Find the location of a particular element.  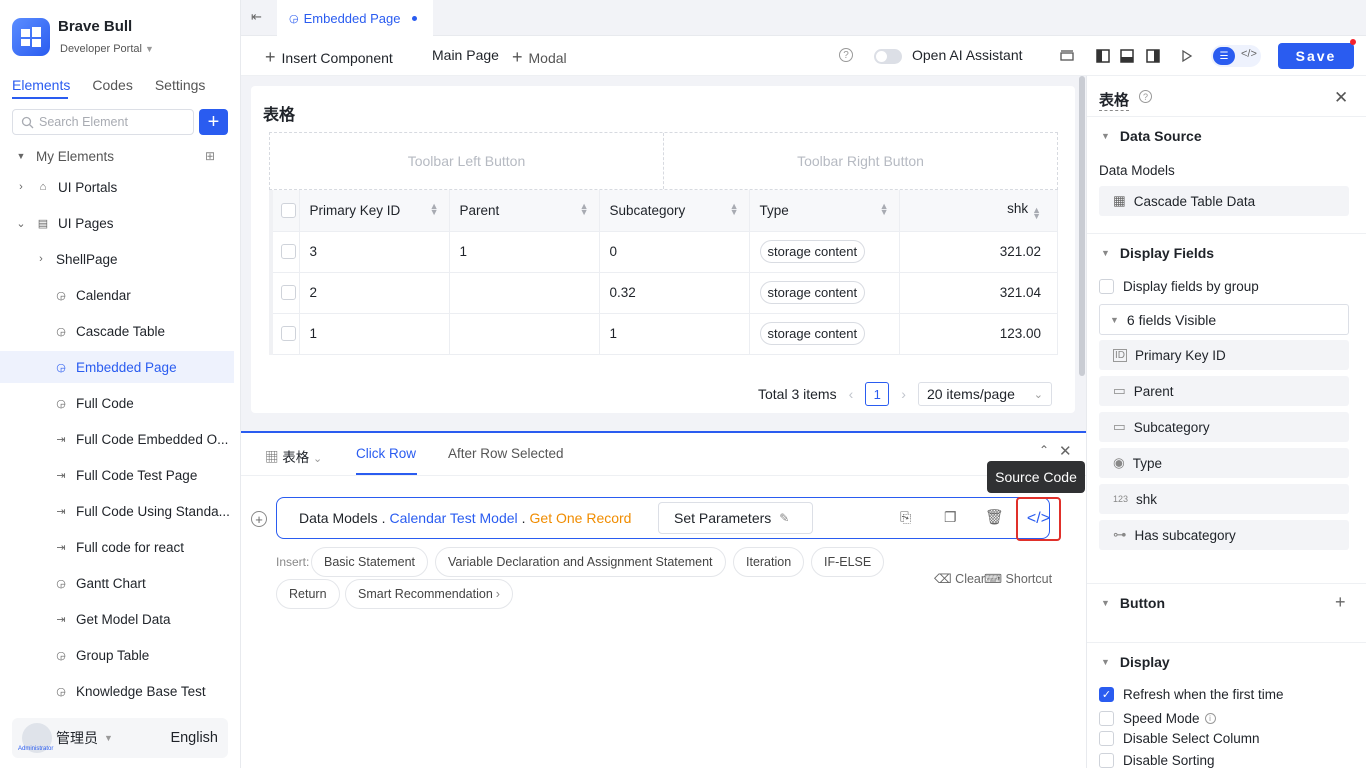

add-button-icon: + is located at coordinates (1340, 602).